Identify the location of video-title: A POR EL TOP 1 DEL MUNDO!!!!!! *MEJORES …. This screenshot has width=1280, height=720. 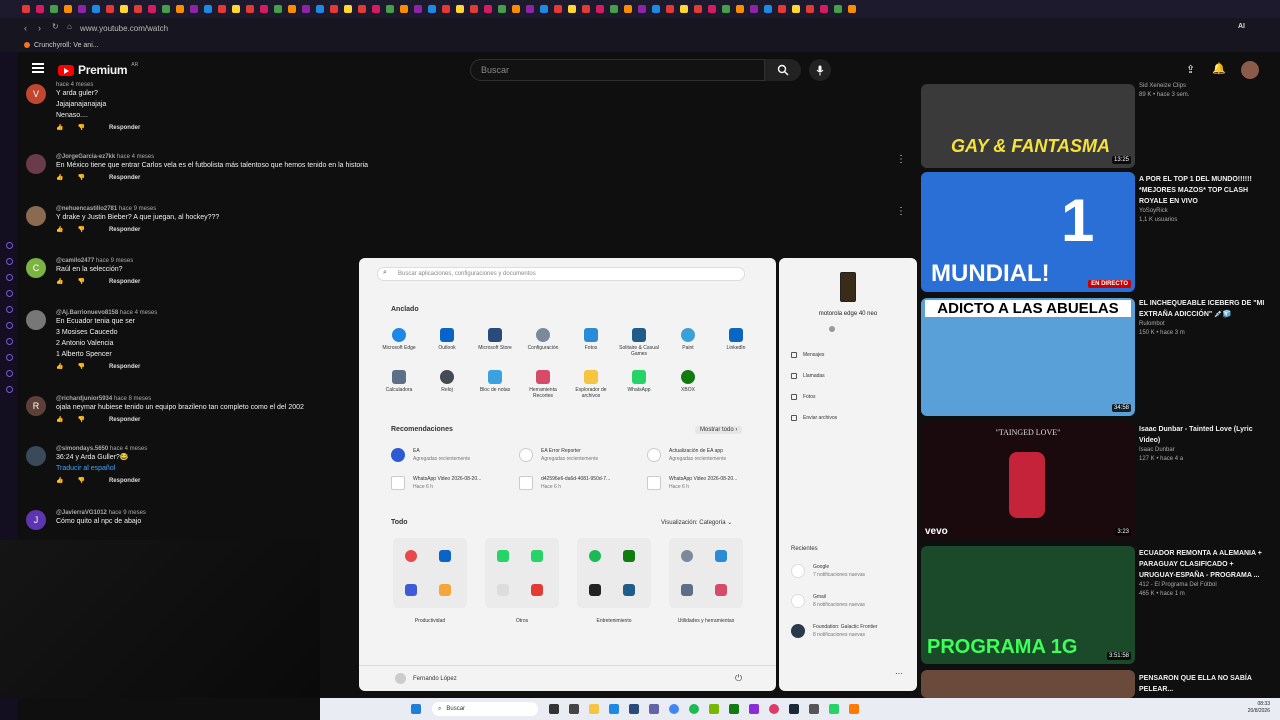
(1203, 190).